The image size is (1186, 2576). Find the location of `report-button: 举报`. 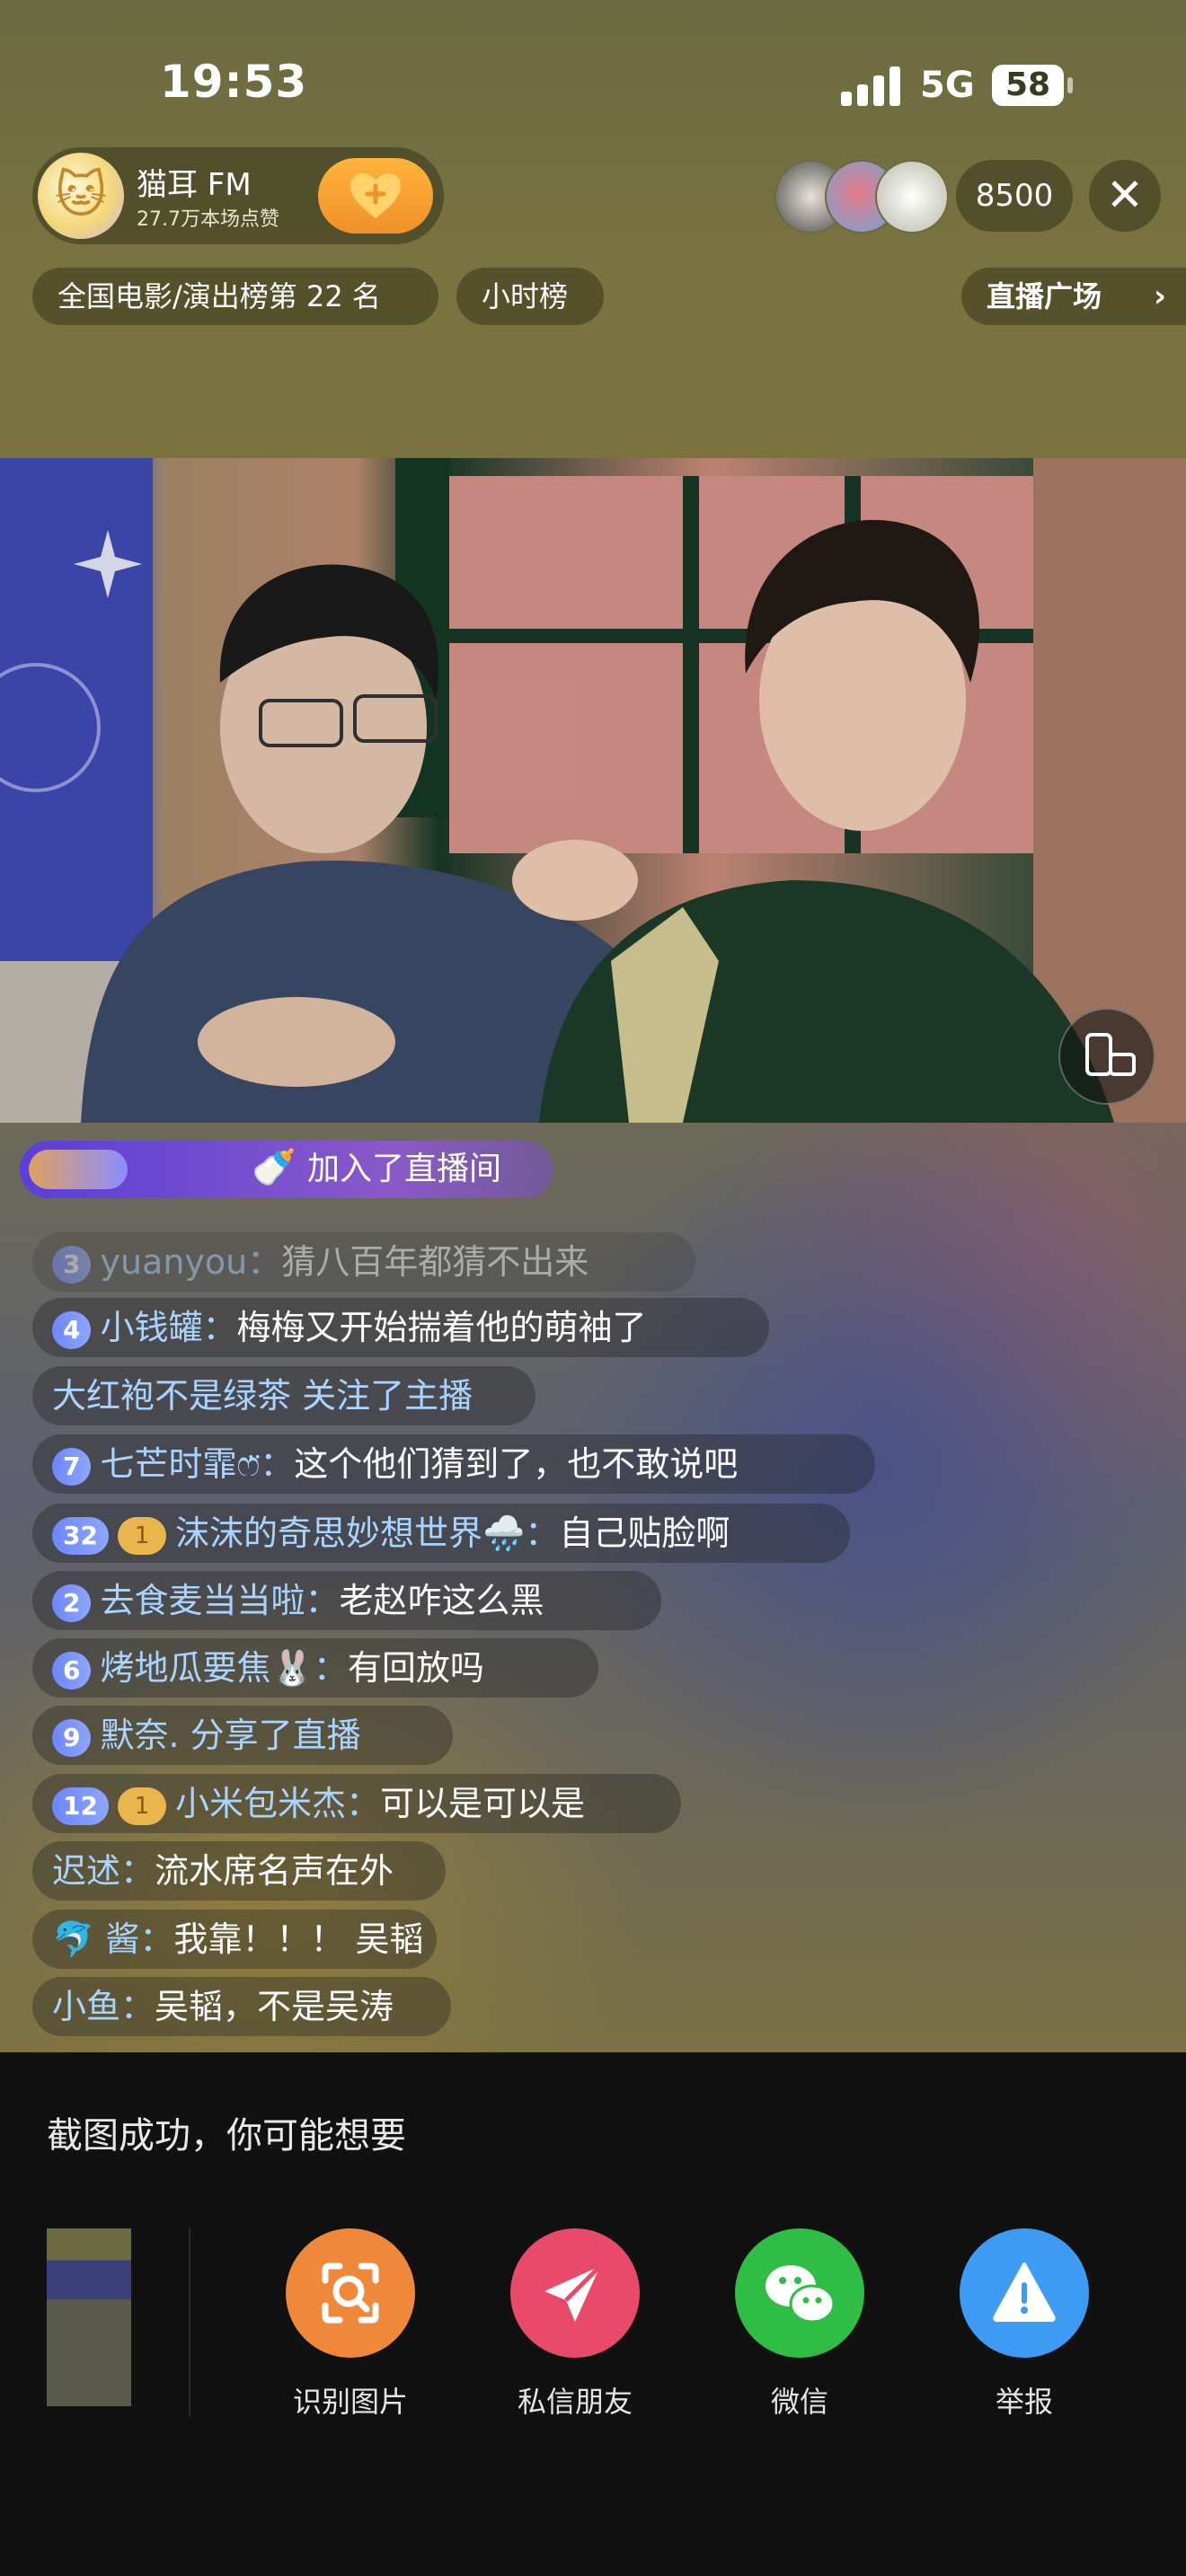

report-button: 举报 is located at coordinates (1024, 2324).